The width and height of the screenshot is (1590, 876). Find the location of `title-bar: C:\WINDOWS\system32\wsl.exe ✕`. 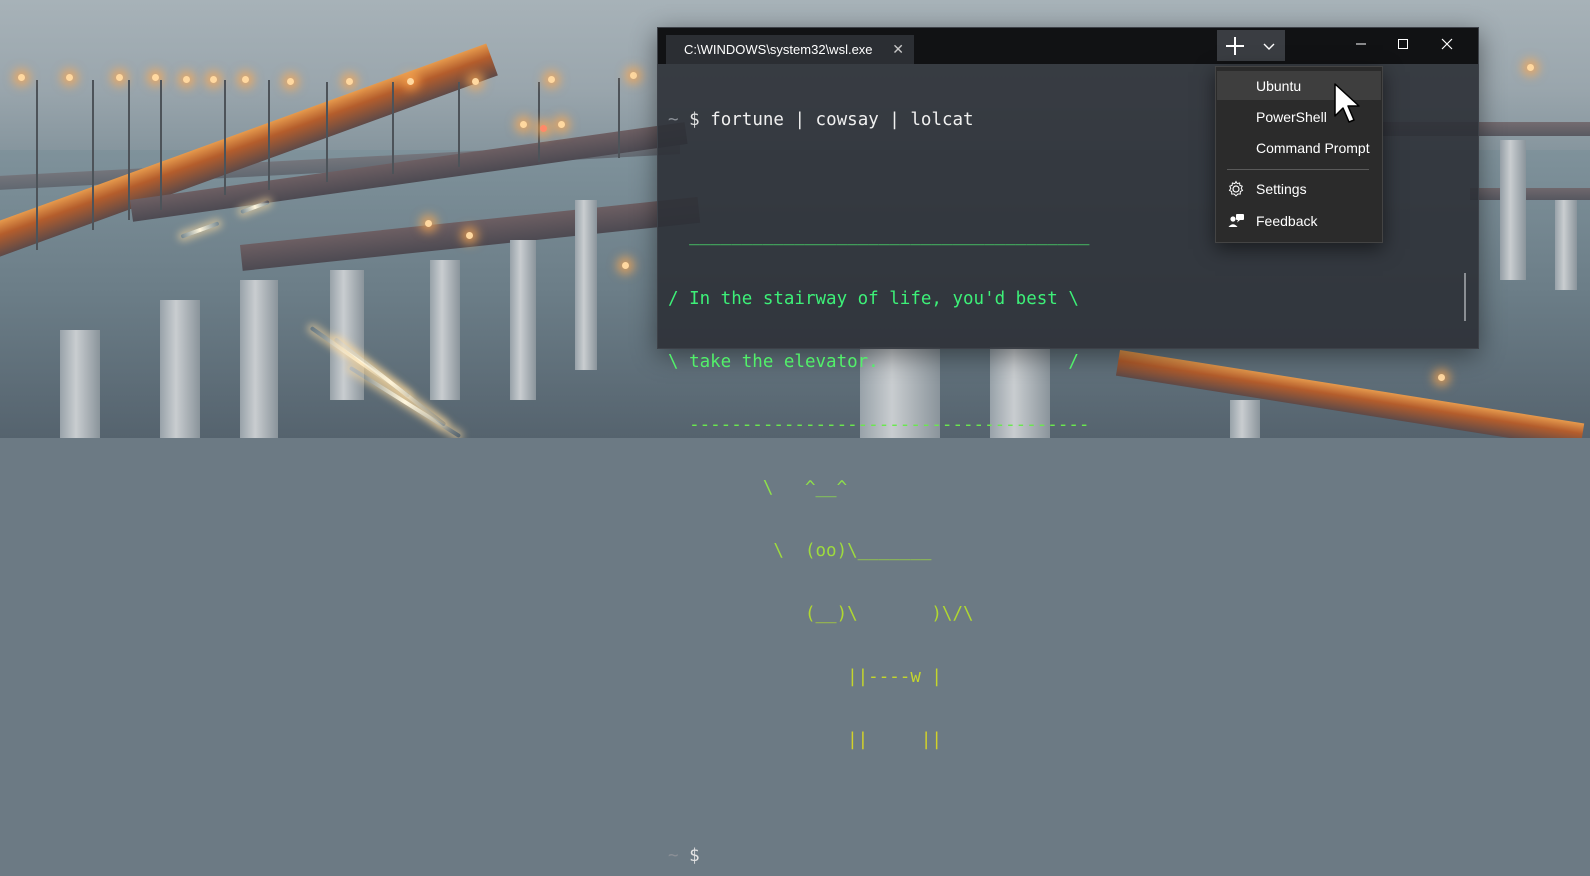

title-bar: C:\WINDOWS\system32\wsl.exe ✕ is located at coordinates (1068, 46).